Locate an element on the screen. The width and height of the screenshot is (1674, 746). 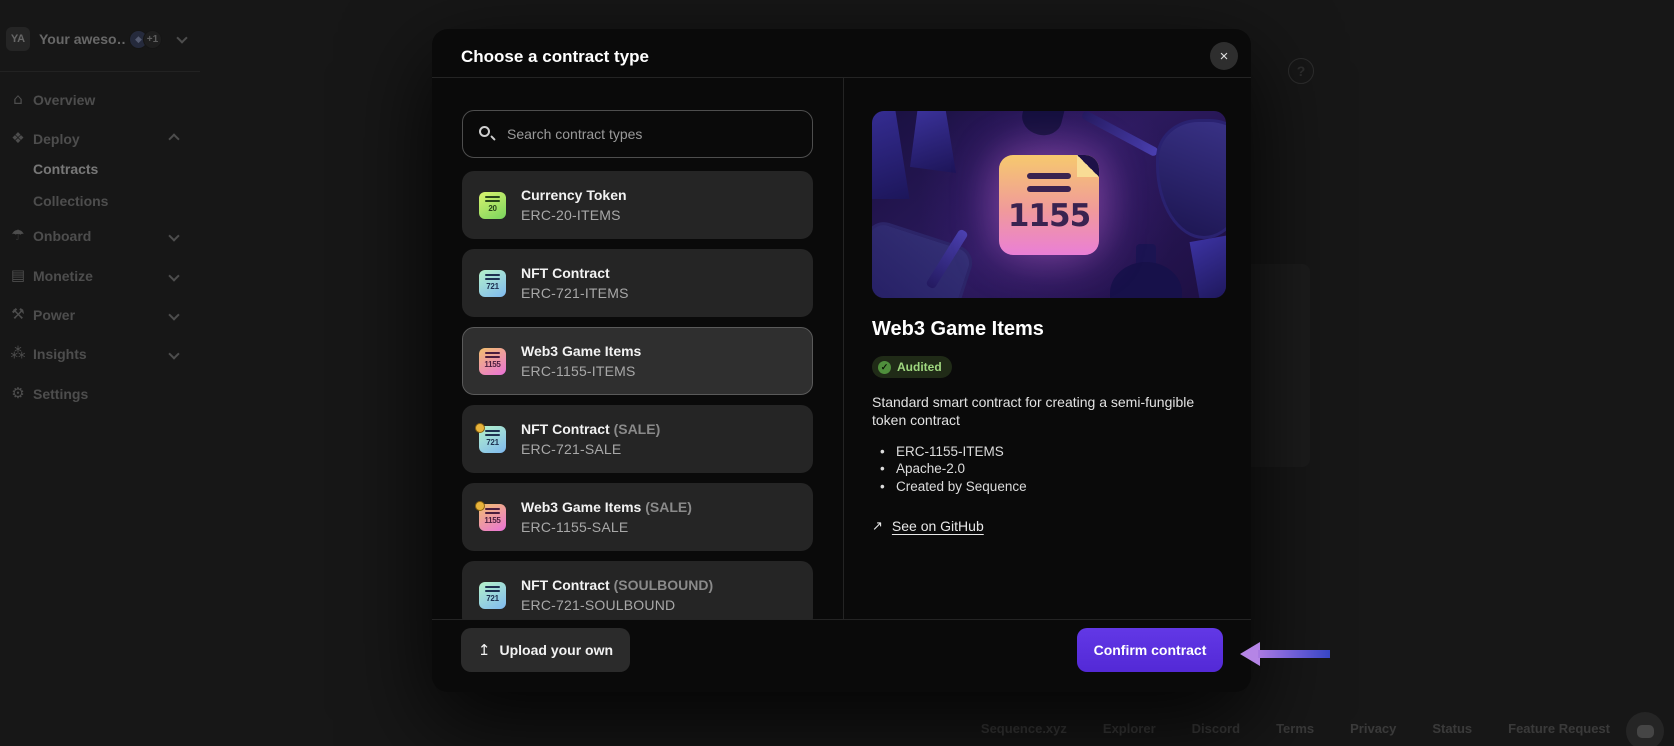
contract-item-erc20-items: 20 Currency Token ERC-20-ITEMS is located at coordinates (637, 205).